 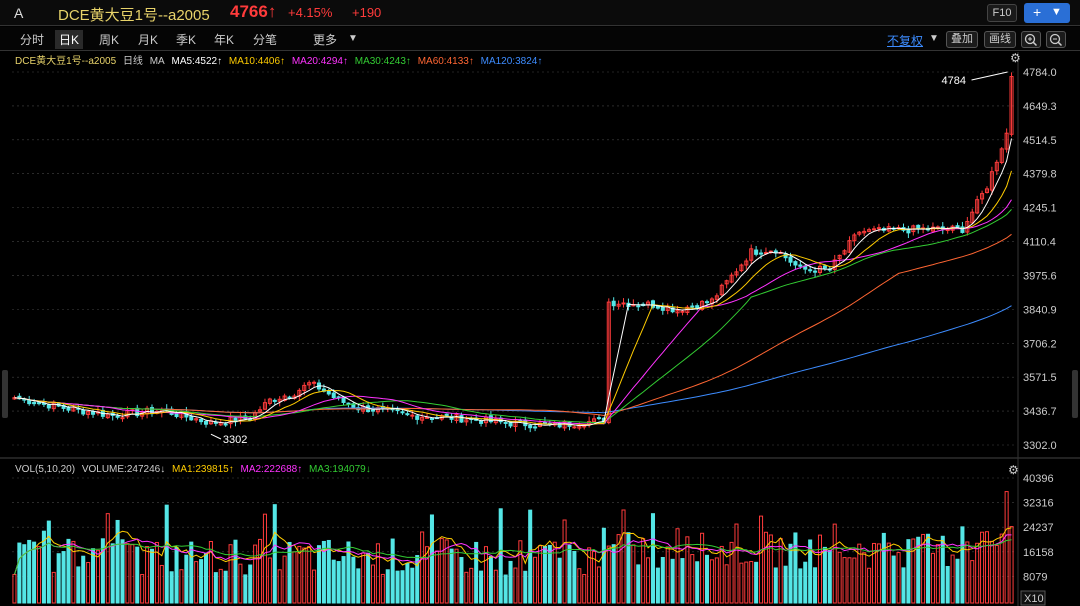 What do you see at coordinates (1038, 528) in the screenshot?
I see `volume-tick-label: 24237` at bounding box center [1038, 528].